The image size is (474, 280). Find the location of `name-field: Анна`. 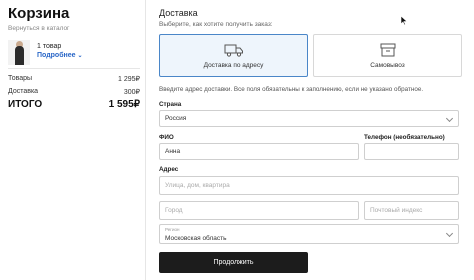

name-field: Анна is located at coordinates (259, 151).